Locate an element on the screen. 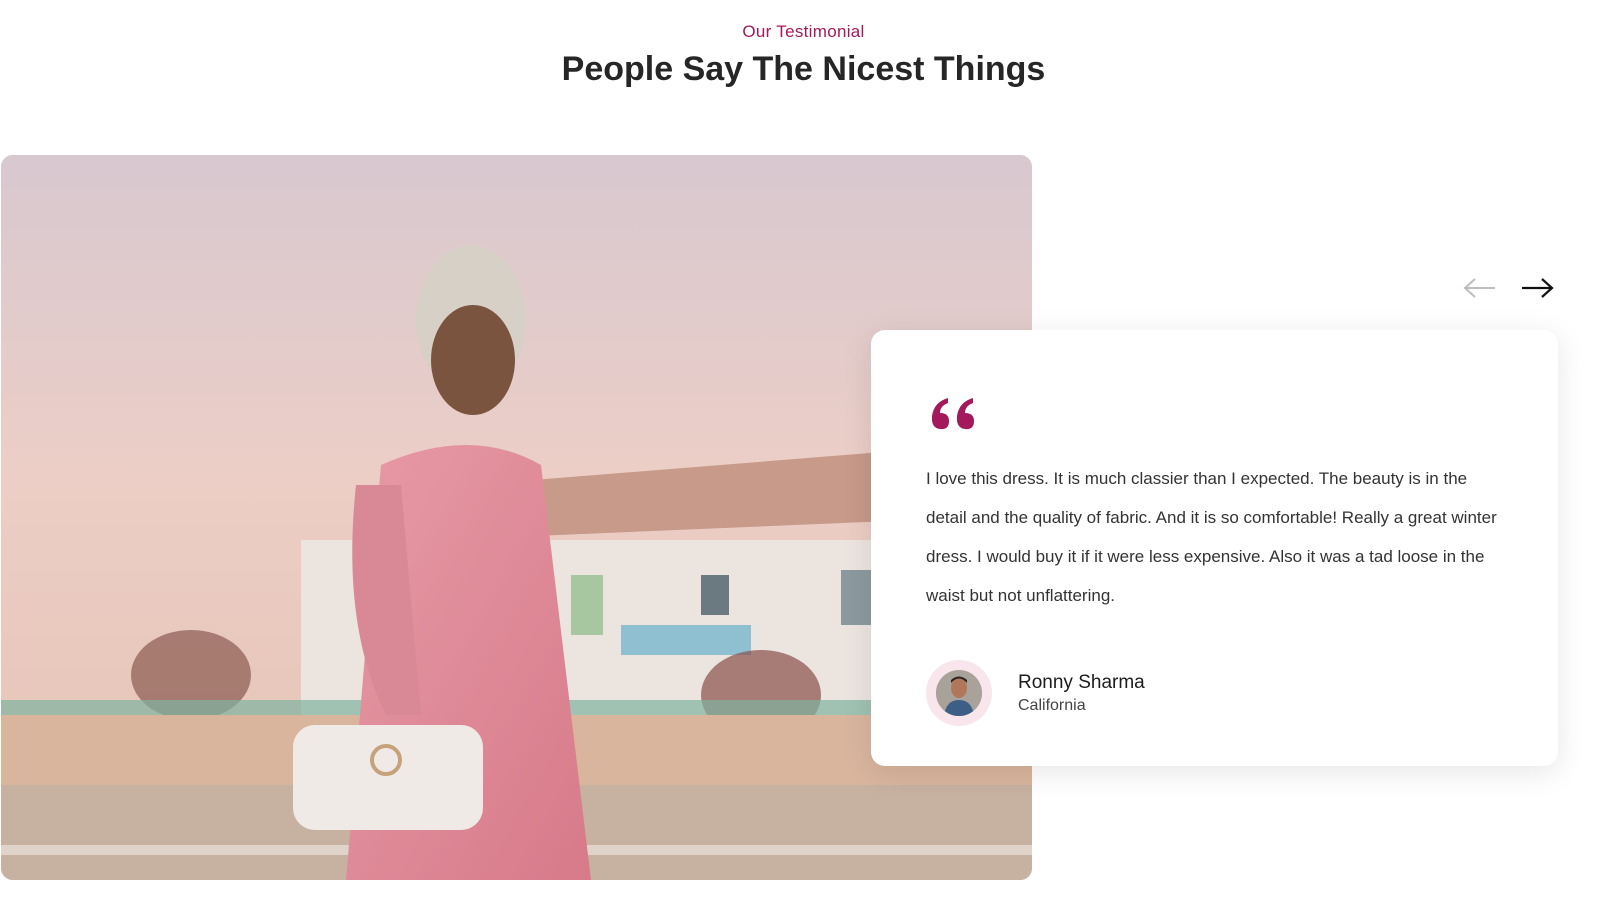 The height and width of the screenshot is (899, 1607). avatar is located at coordinates (959, 693).